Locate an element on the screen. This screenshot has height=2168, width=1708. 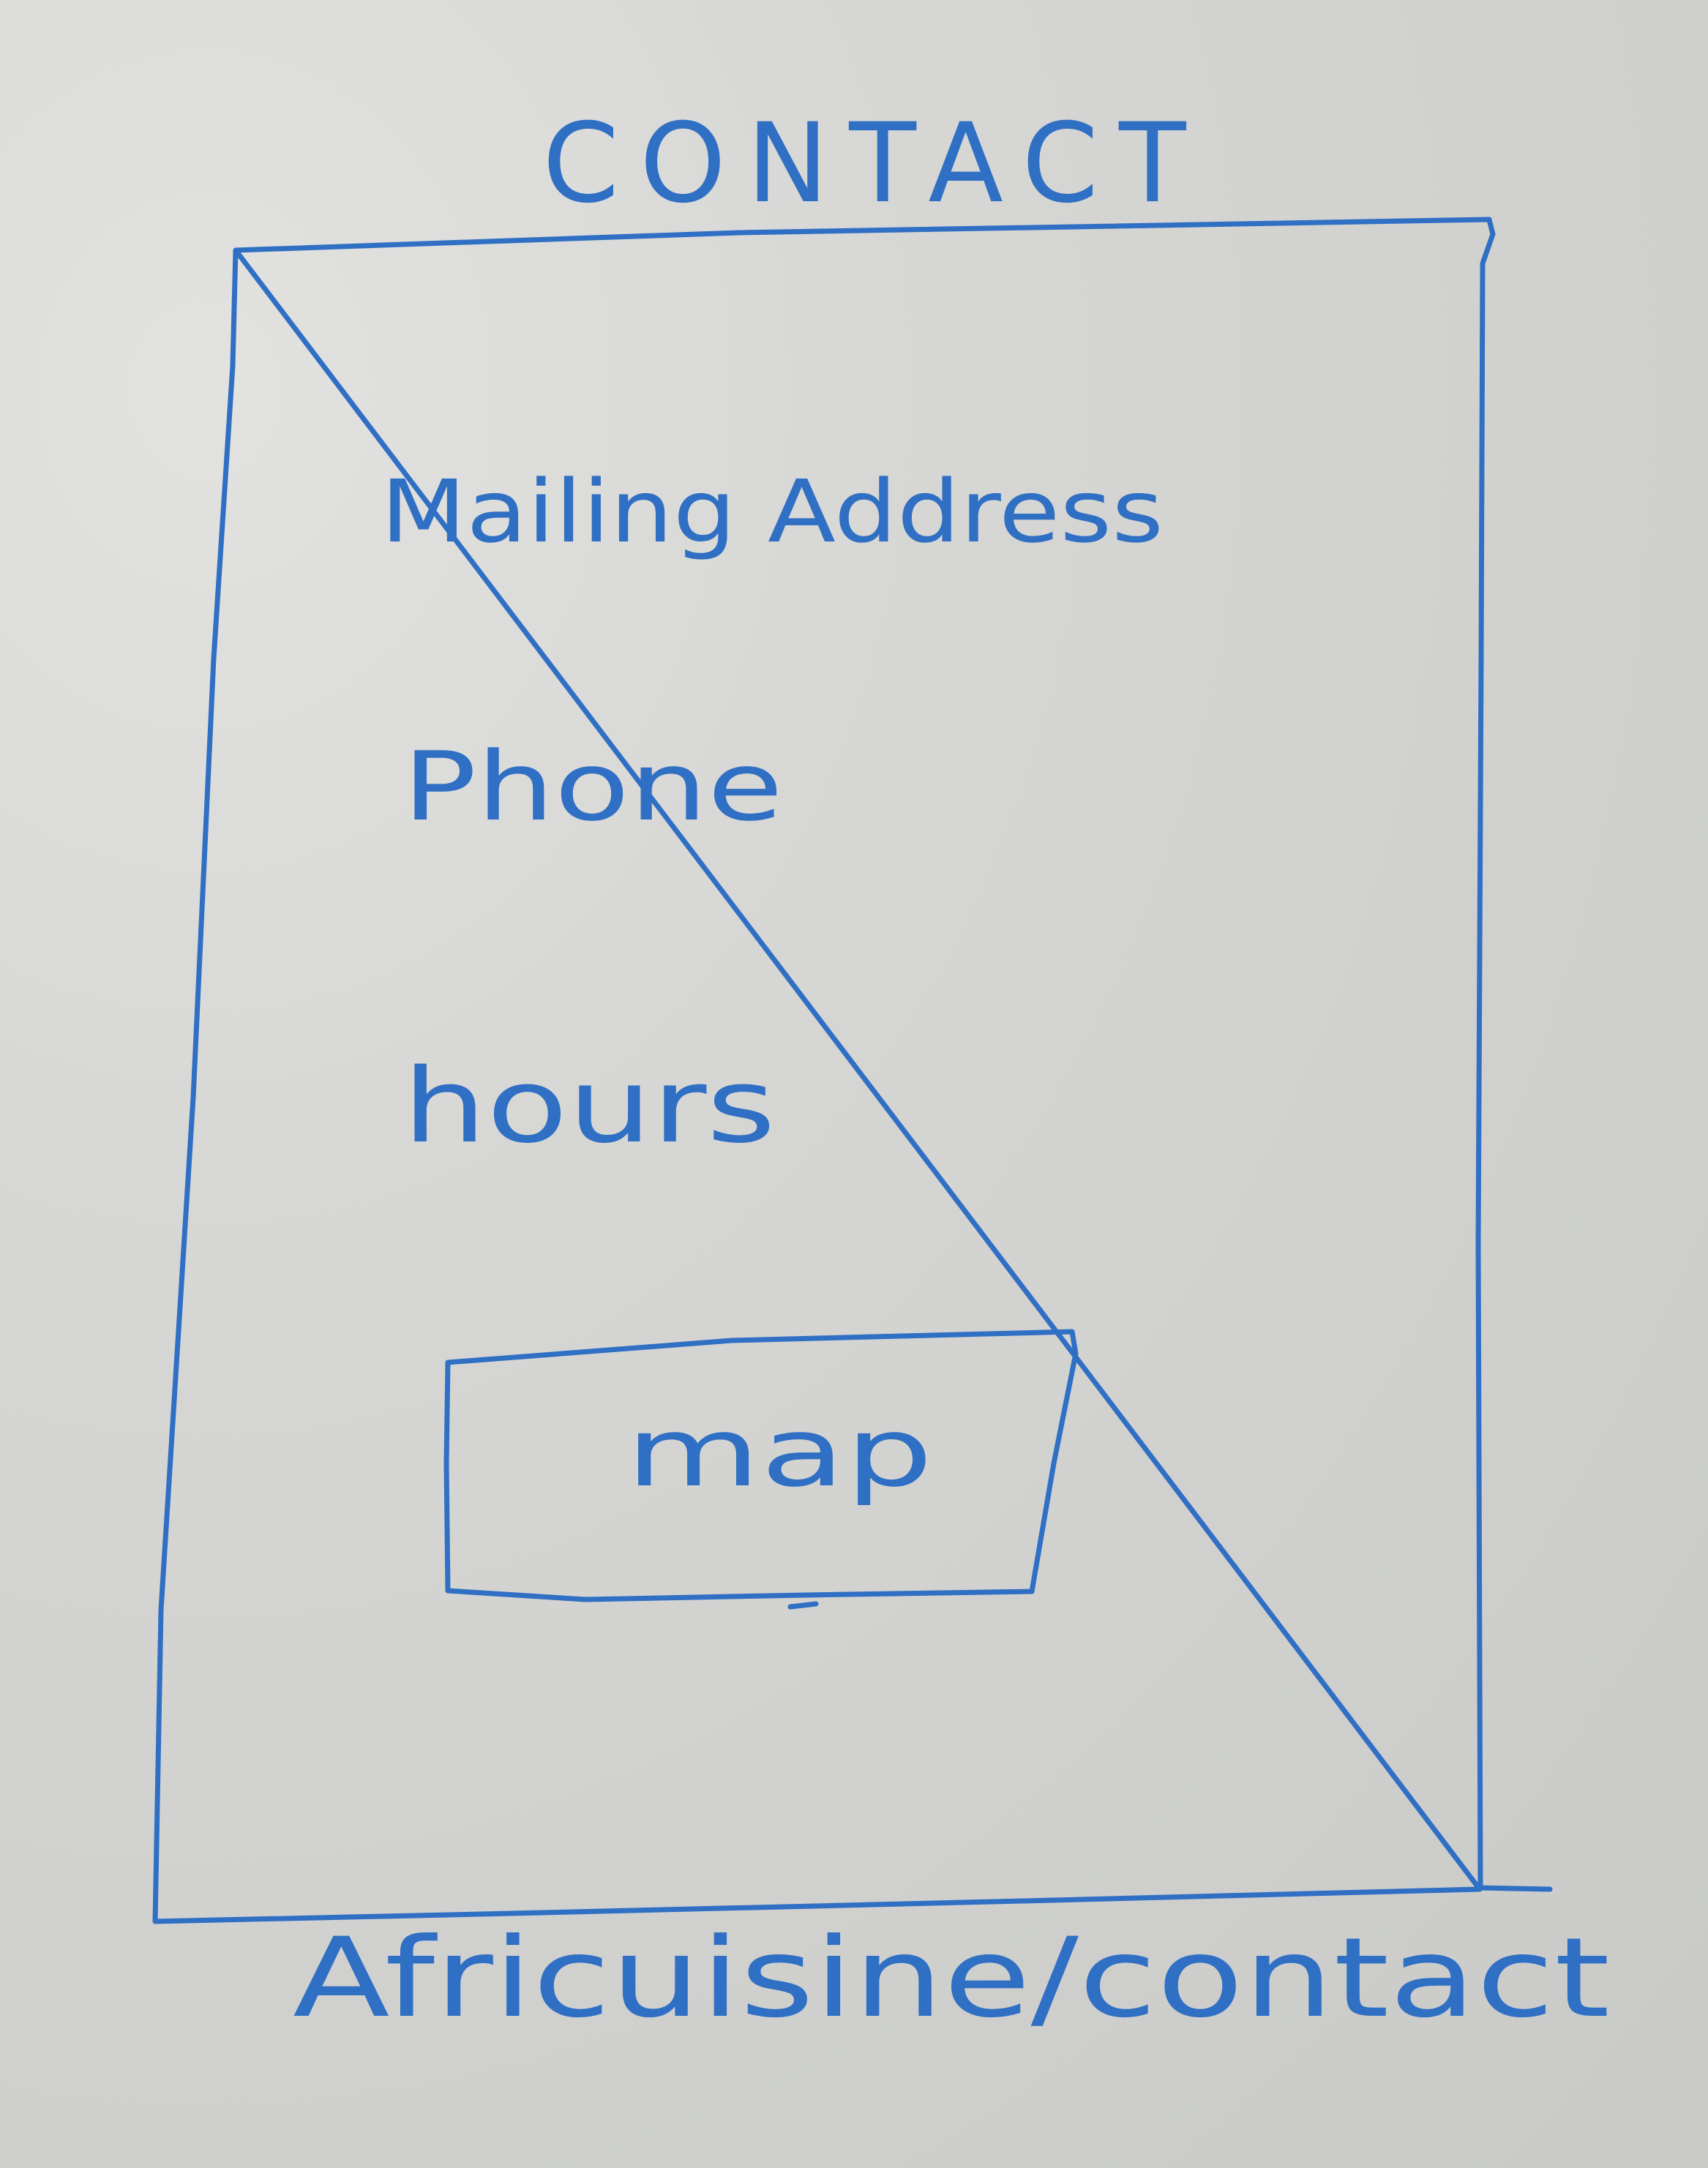
page-title: CONTACT is located at coordinates (874, 164).